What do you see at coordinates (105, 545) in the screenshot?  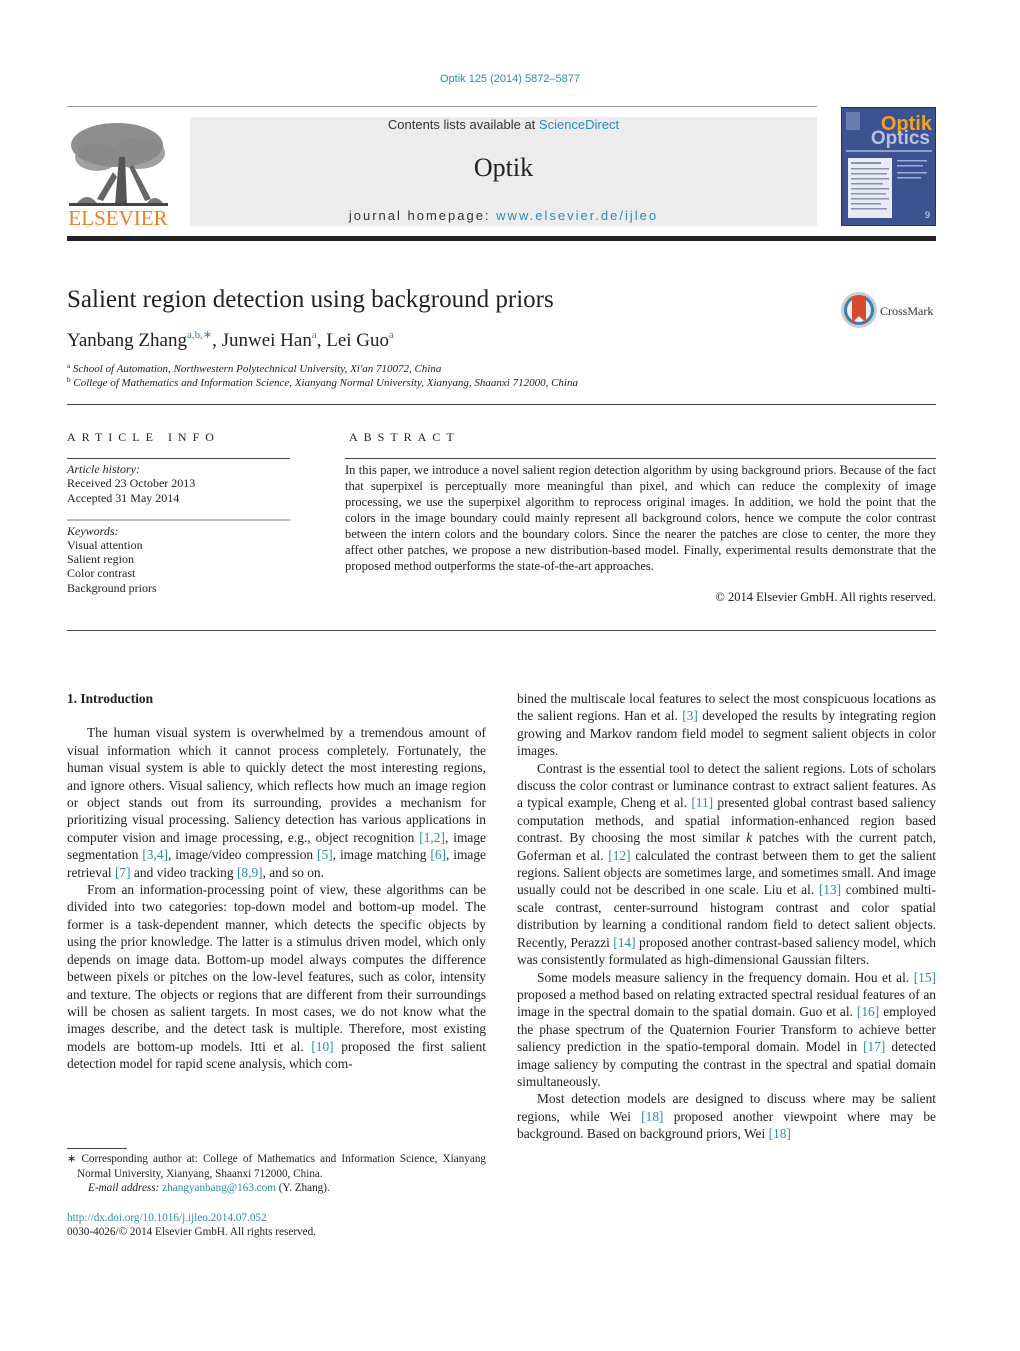 I see `keyword: Visual attention` at bounding box center [105, 545].